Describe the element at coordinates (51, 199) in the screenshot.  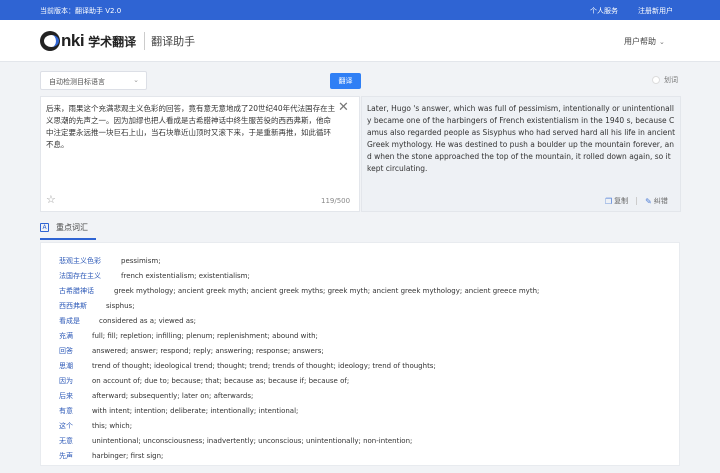
I see `star-icon: ☆` at that location.